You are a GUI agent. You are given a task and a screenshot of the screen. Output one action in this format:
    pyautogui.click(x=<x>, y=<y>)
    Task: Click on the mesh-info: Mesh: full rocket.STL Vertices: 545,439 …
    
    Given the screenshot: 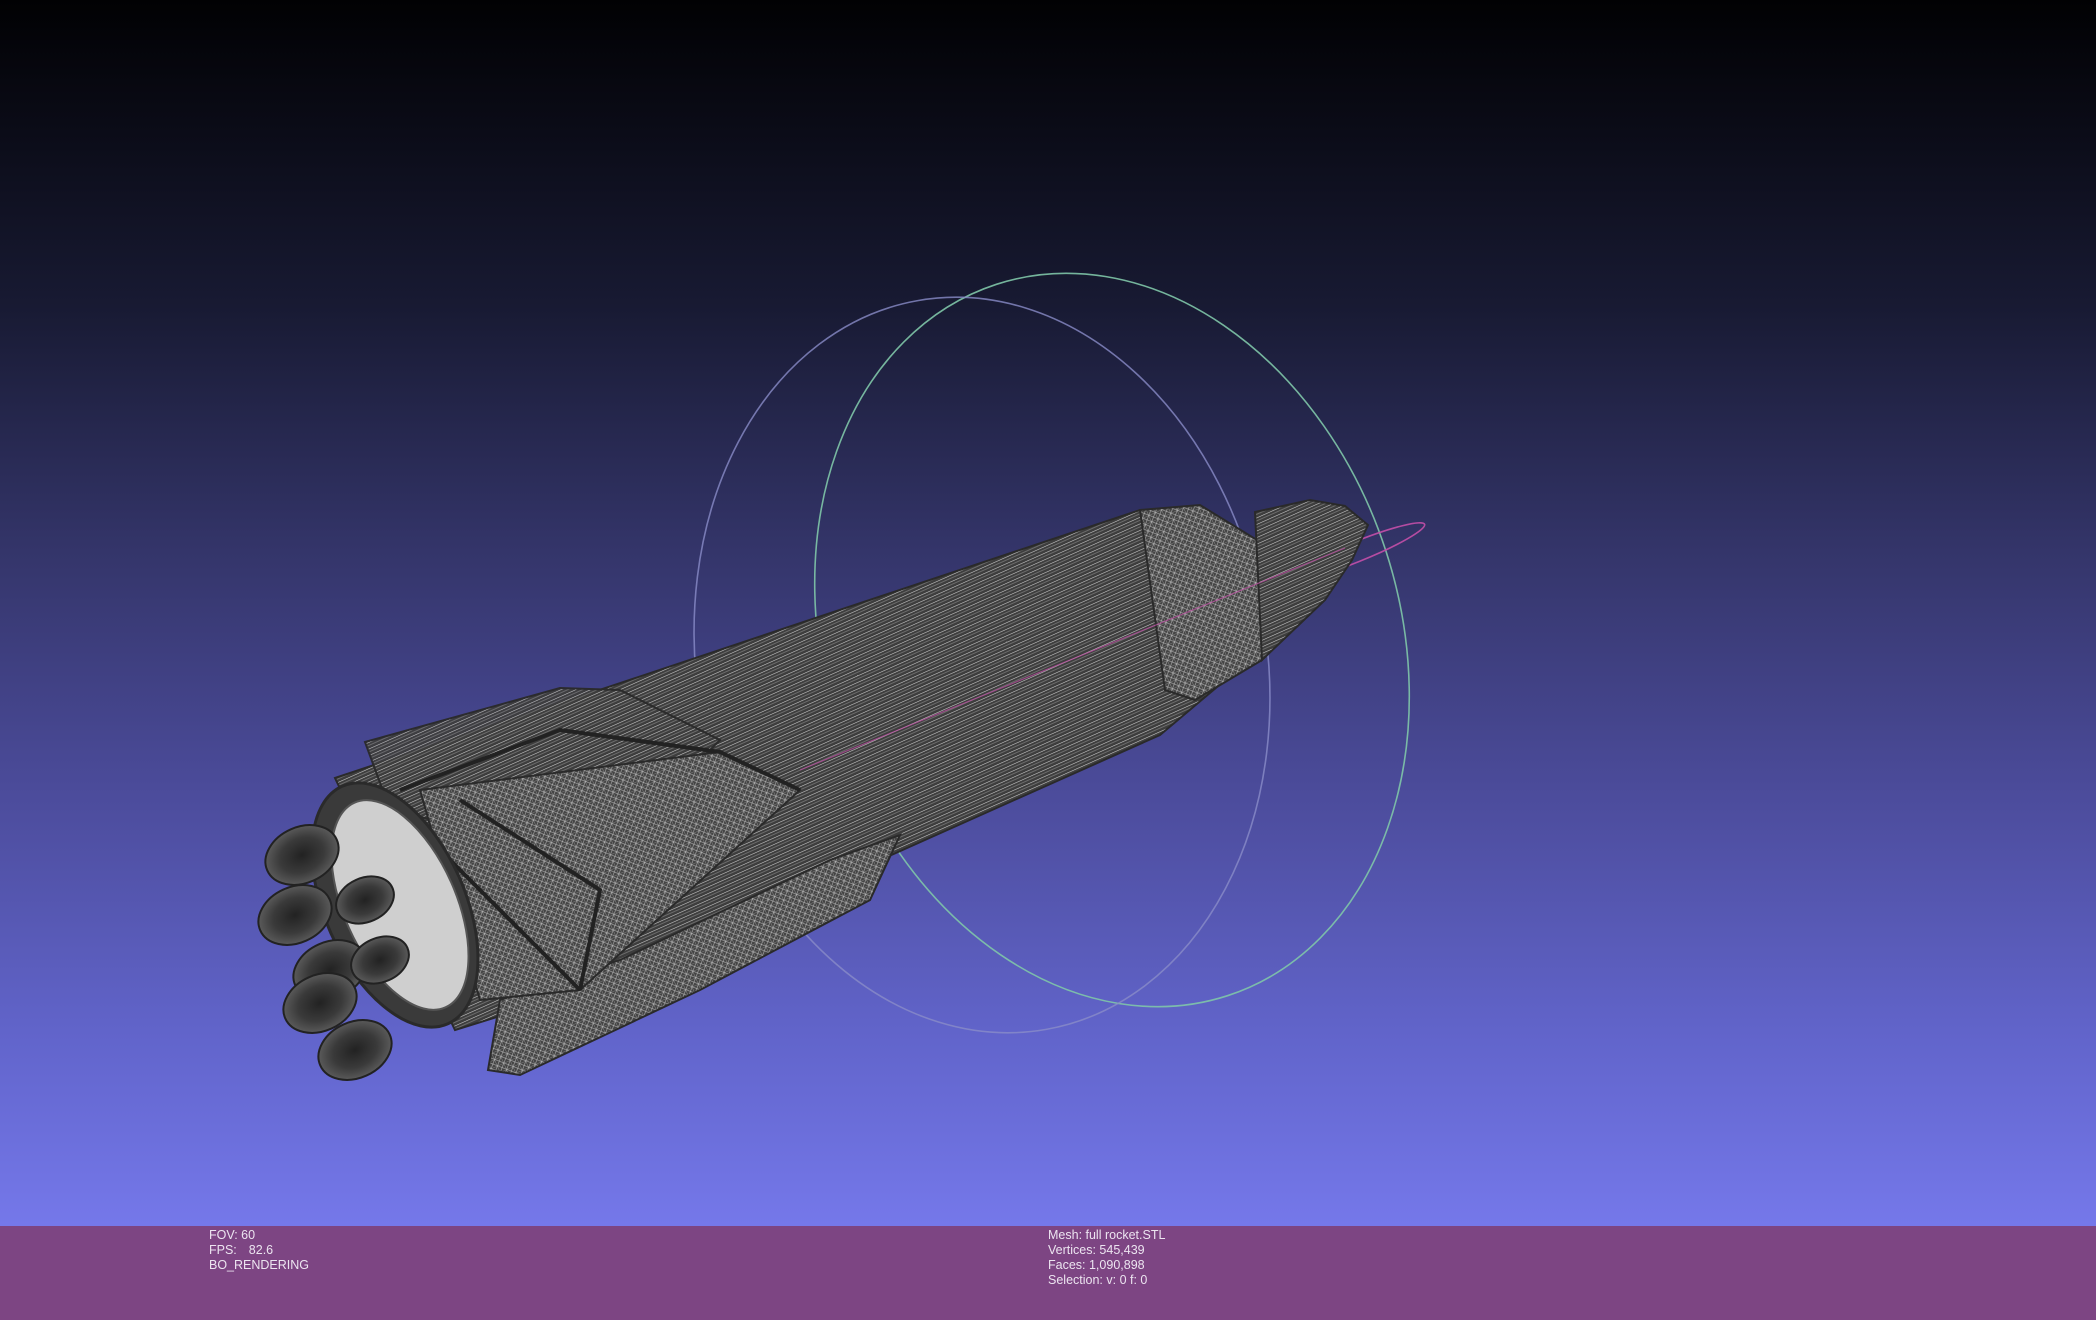 What is the action you would take?
    pyautogui.click(x=1106, y=1258)
    